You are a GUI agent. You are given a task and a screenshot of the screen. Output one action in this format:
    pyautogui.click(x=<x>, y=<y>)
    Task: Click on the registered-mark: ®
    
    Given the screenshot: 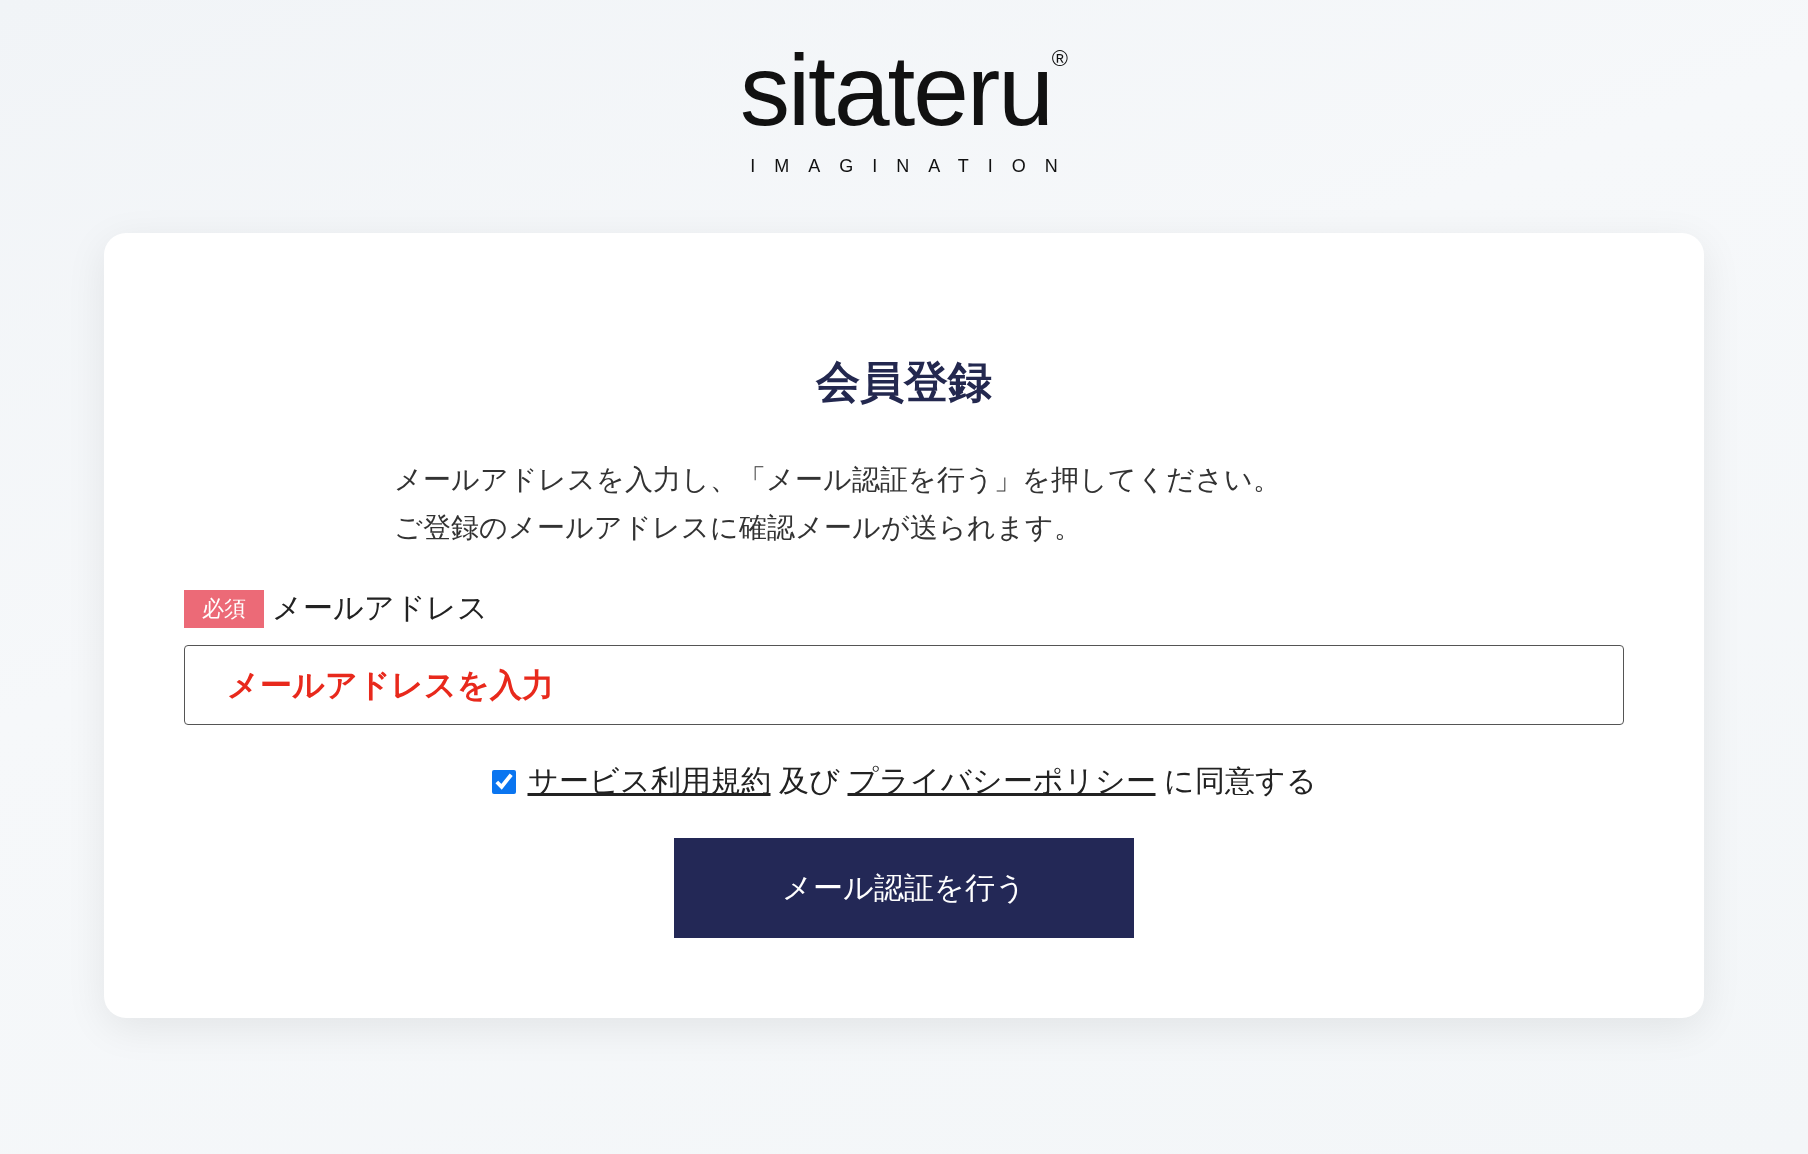 What is the action you would take?
    pyautogui.click(x=1060, y=58)
    